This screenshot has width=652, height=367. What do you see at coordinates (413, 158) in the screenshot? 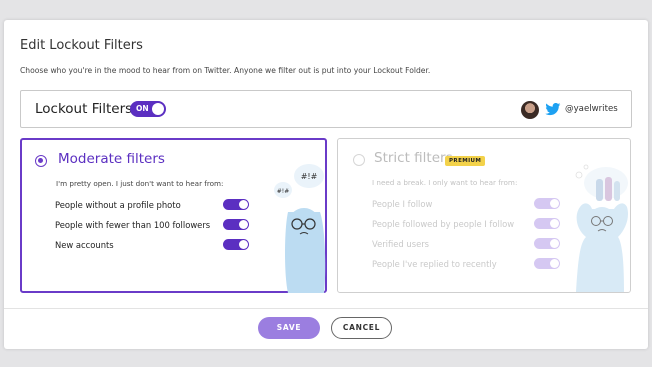
I see `strict-filters-title: Strict filters` at bounding box center [413, 158].